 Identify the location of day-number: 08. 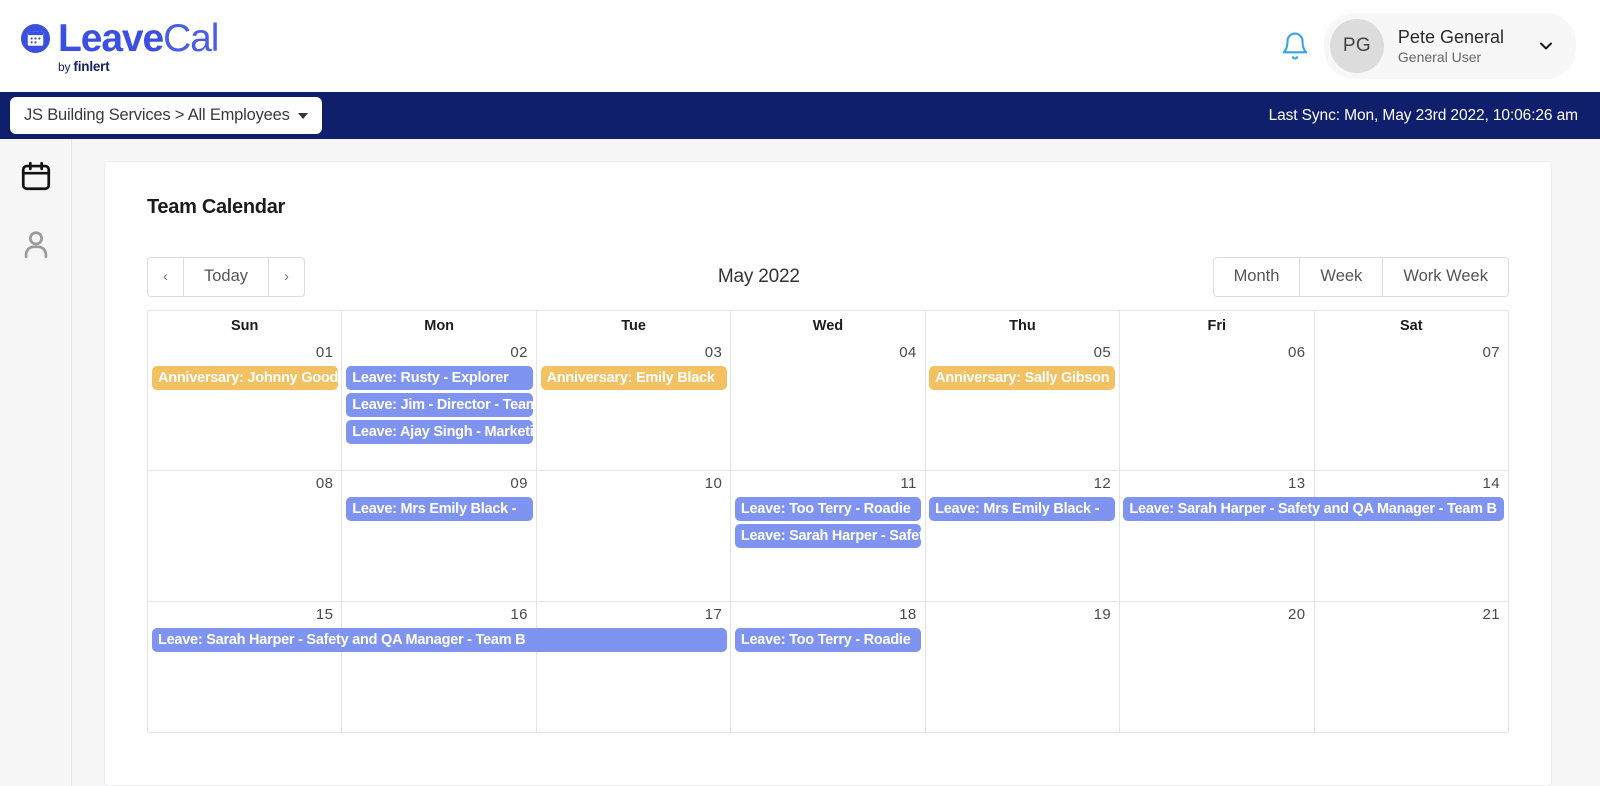
(324, 483).